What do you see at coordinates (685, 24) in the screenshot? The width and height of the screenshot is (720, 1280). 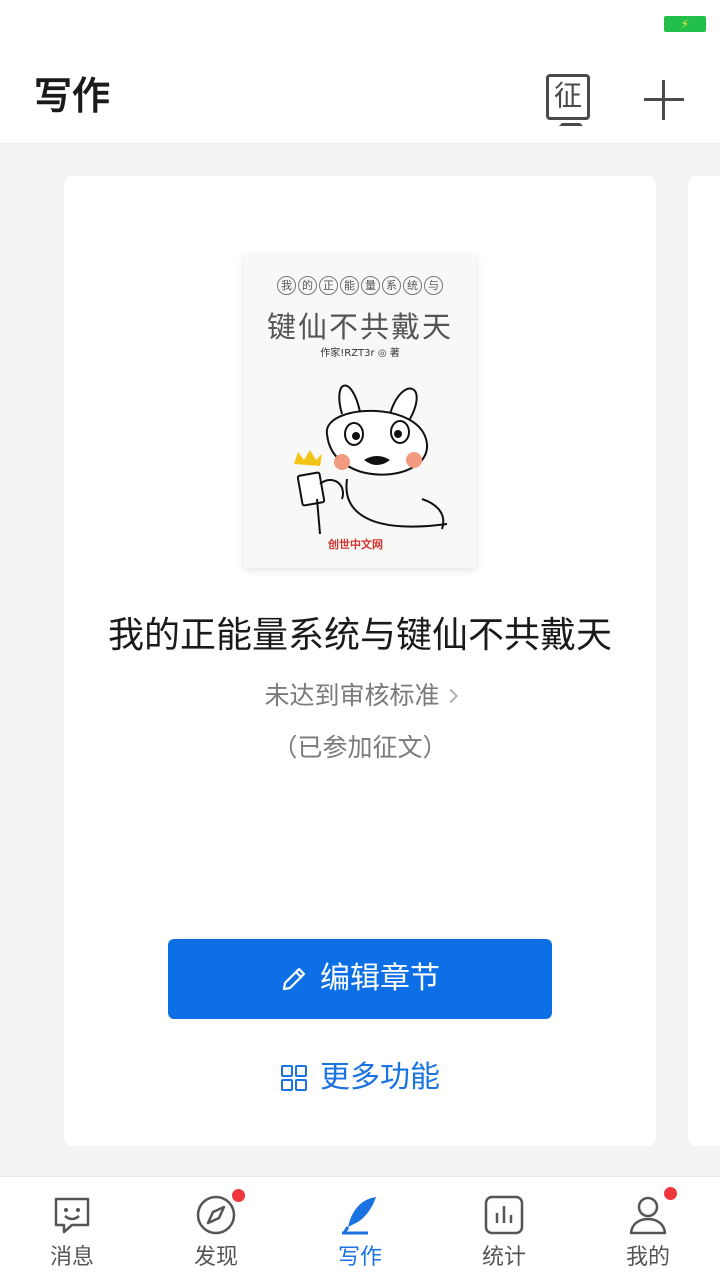 I see `battery-icon: ⚡` at bounding box center [685, 24].